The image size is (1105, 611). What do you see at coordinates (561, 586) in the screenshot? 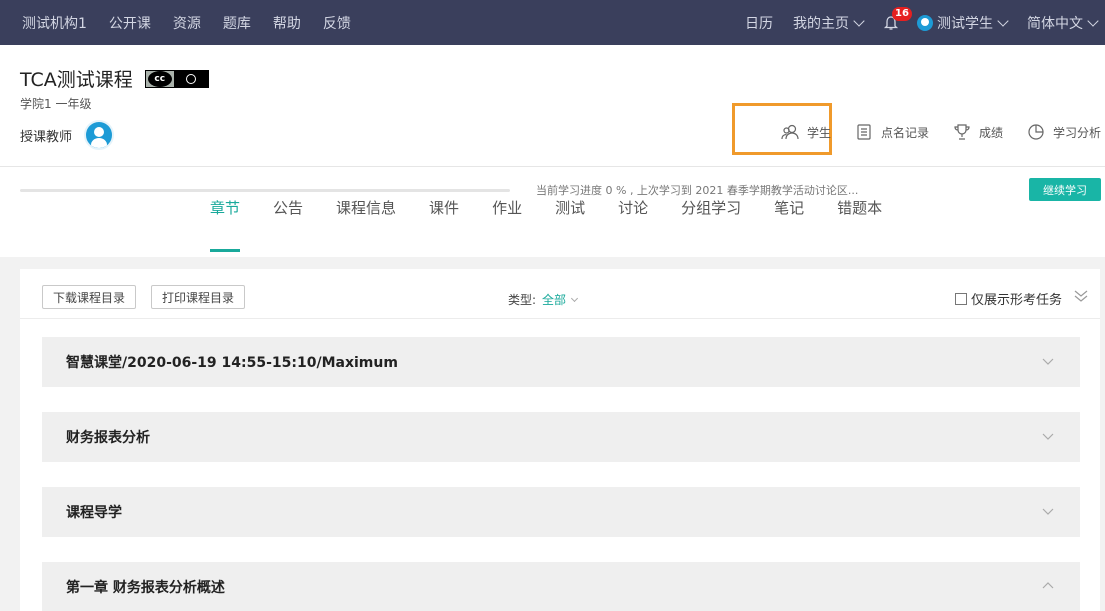
I see `chapter-item: 第一章 财务报表分析概述` at bounding box center [561, 586].